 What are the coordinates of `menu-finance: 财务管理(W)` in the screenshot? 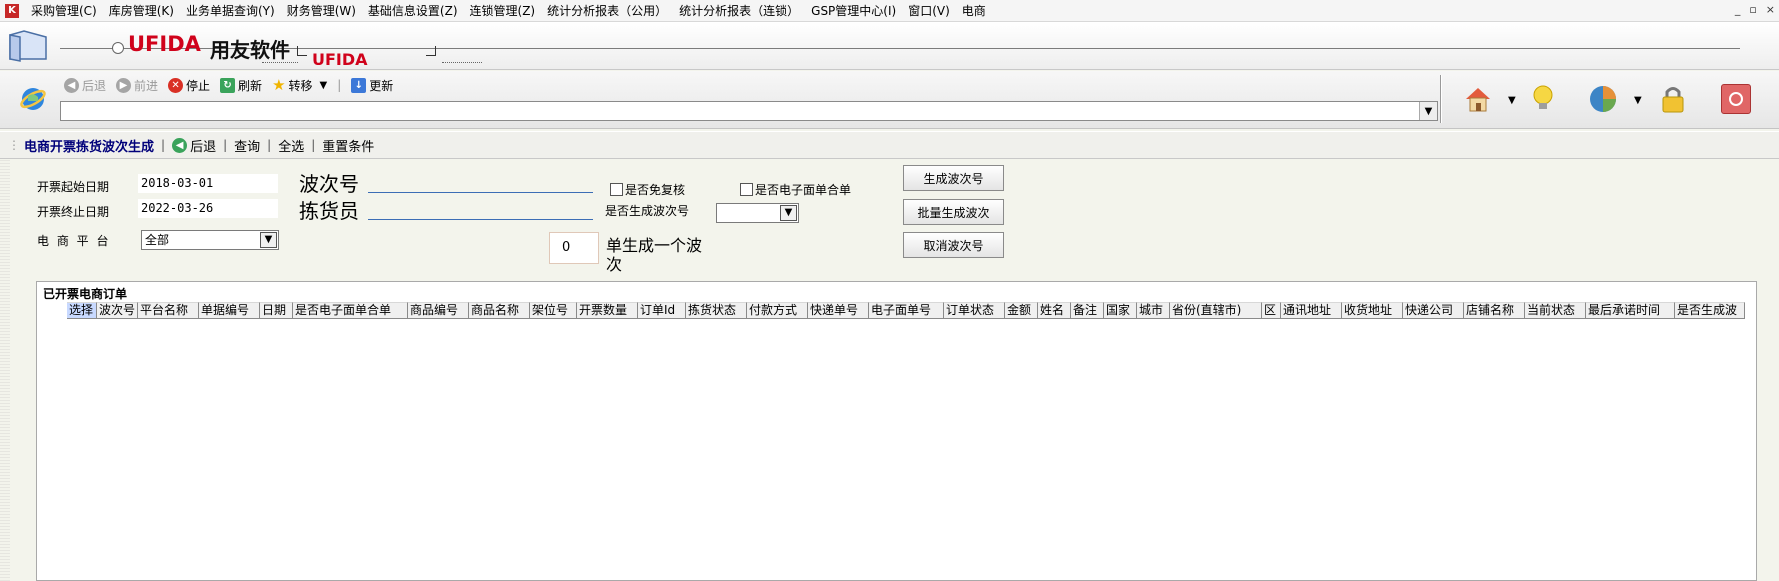 It's located at (321, 10).